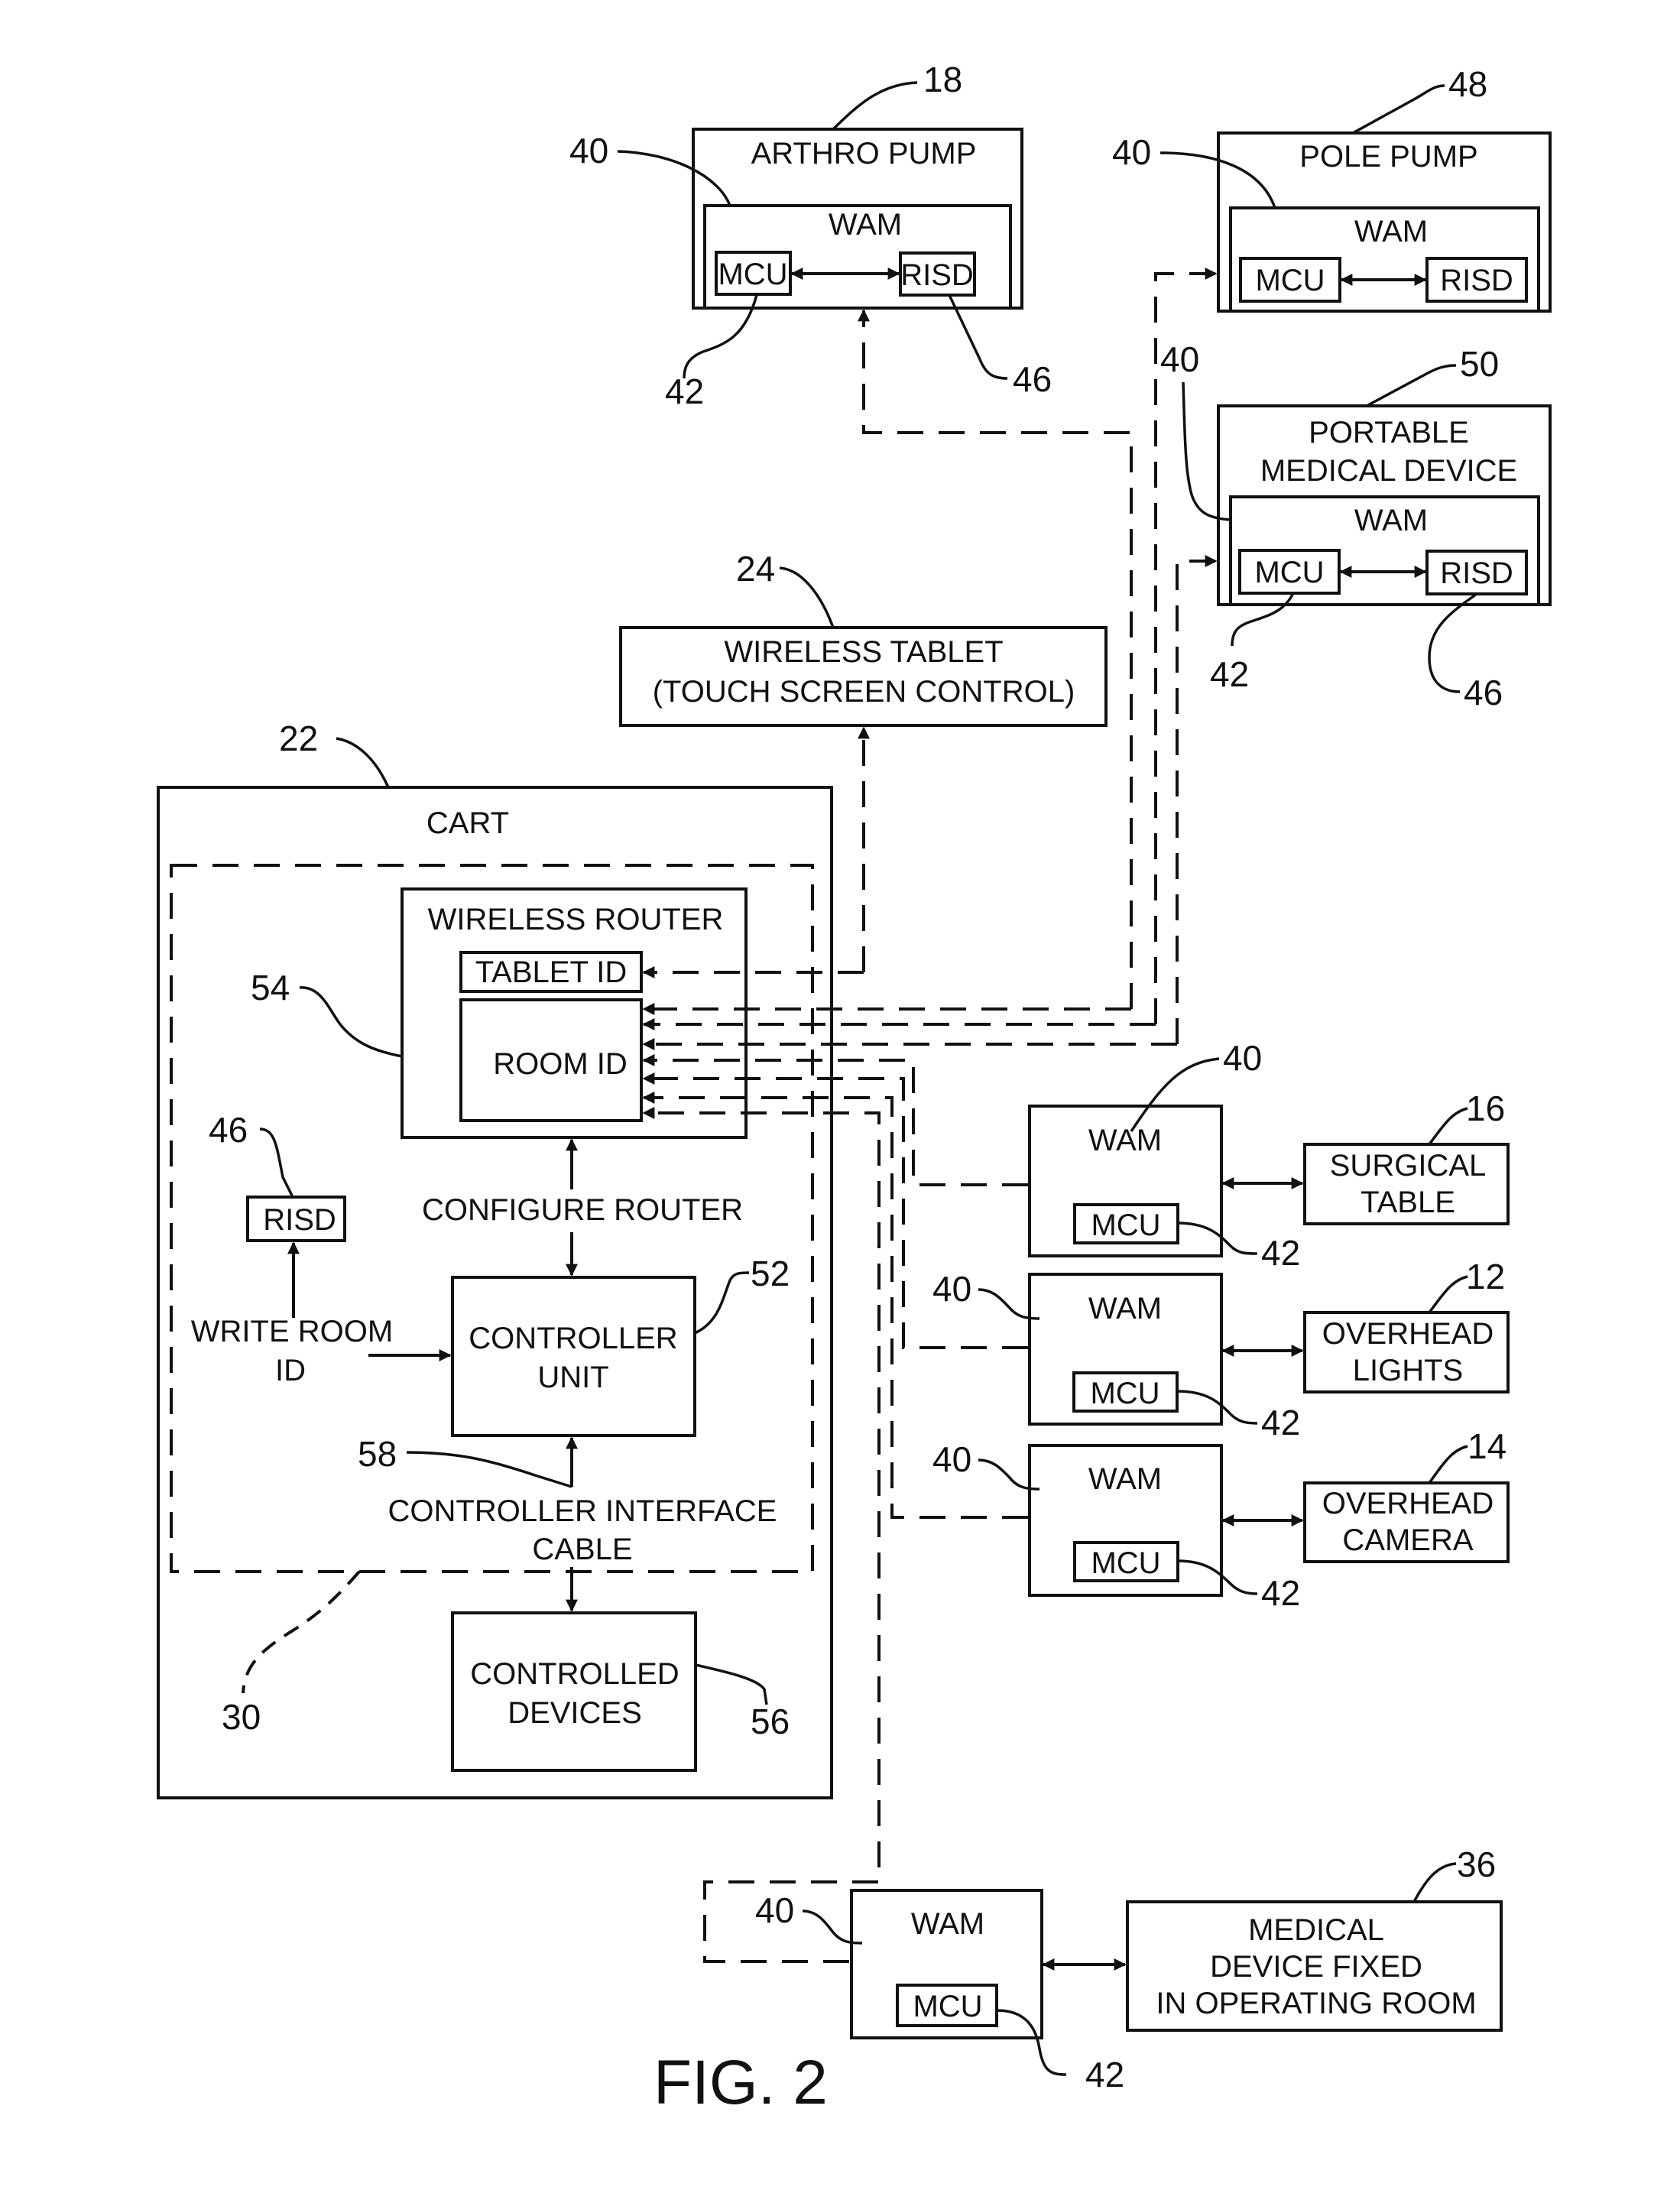 This screenshot has height=2190, width=1680. What do you see at coordinates (1289, 572) in the screenshot?
I see `portable-mcu-label: MCU` at bounding box center [1289, 572].